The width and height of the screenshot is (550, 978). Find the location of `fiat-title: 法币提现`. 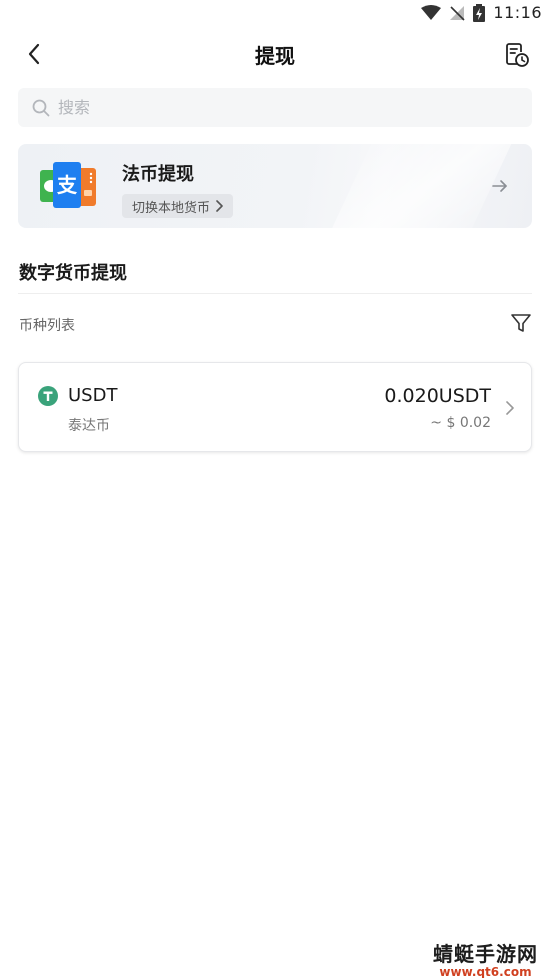

fiat-title: 法币提现 is located at coordinates (158, 174).